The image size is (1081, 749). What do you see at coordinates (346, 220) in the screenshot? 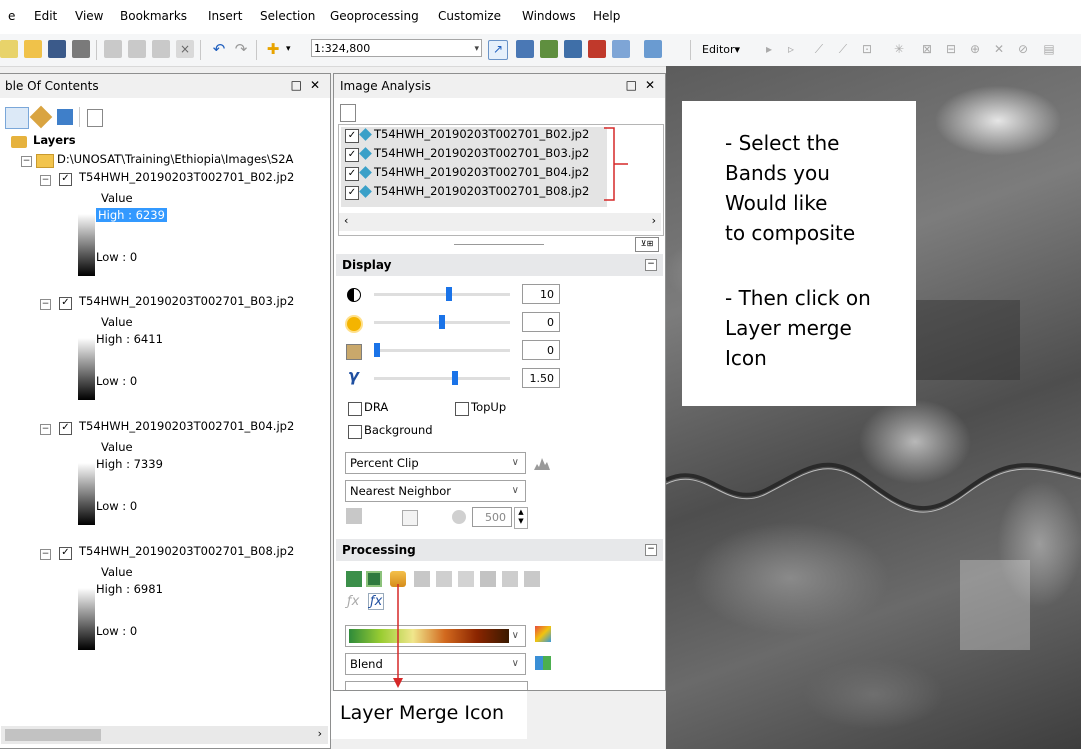
I see `scroll-left-icon: ‹` at bounding box center [346, 220].